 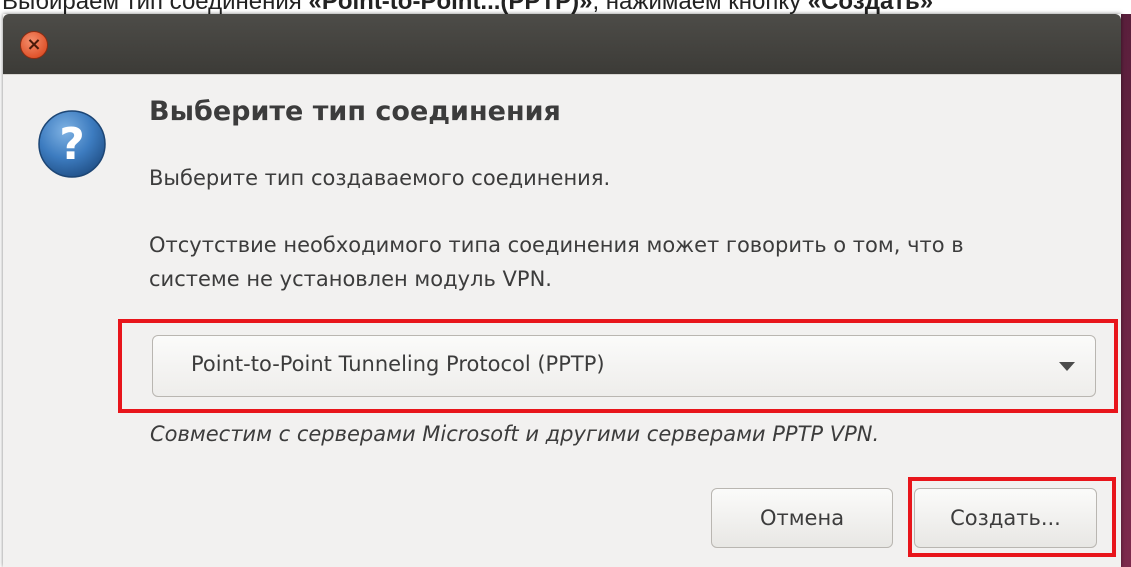 I want to click on question-icon: ?, so click(x=72, y=144).